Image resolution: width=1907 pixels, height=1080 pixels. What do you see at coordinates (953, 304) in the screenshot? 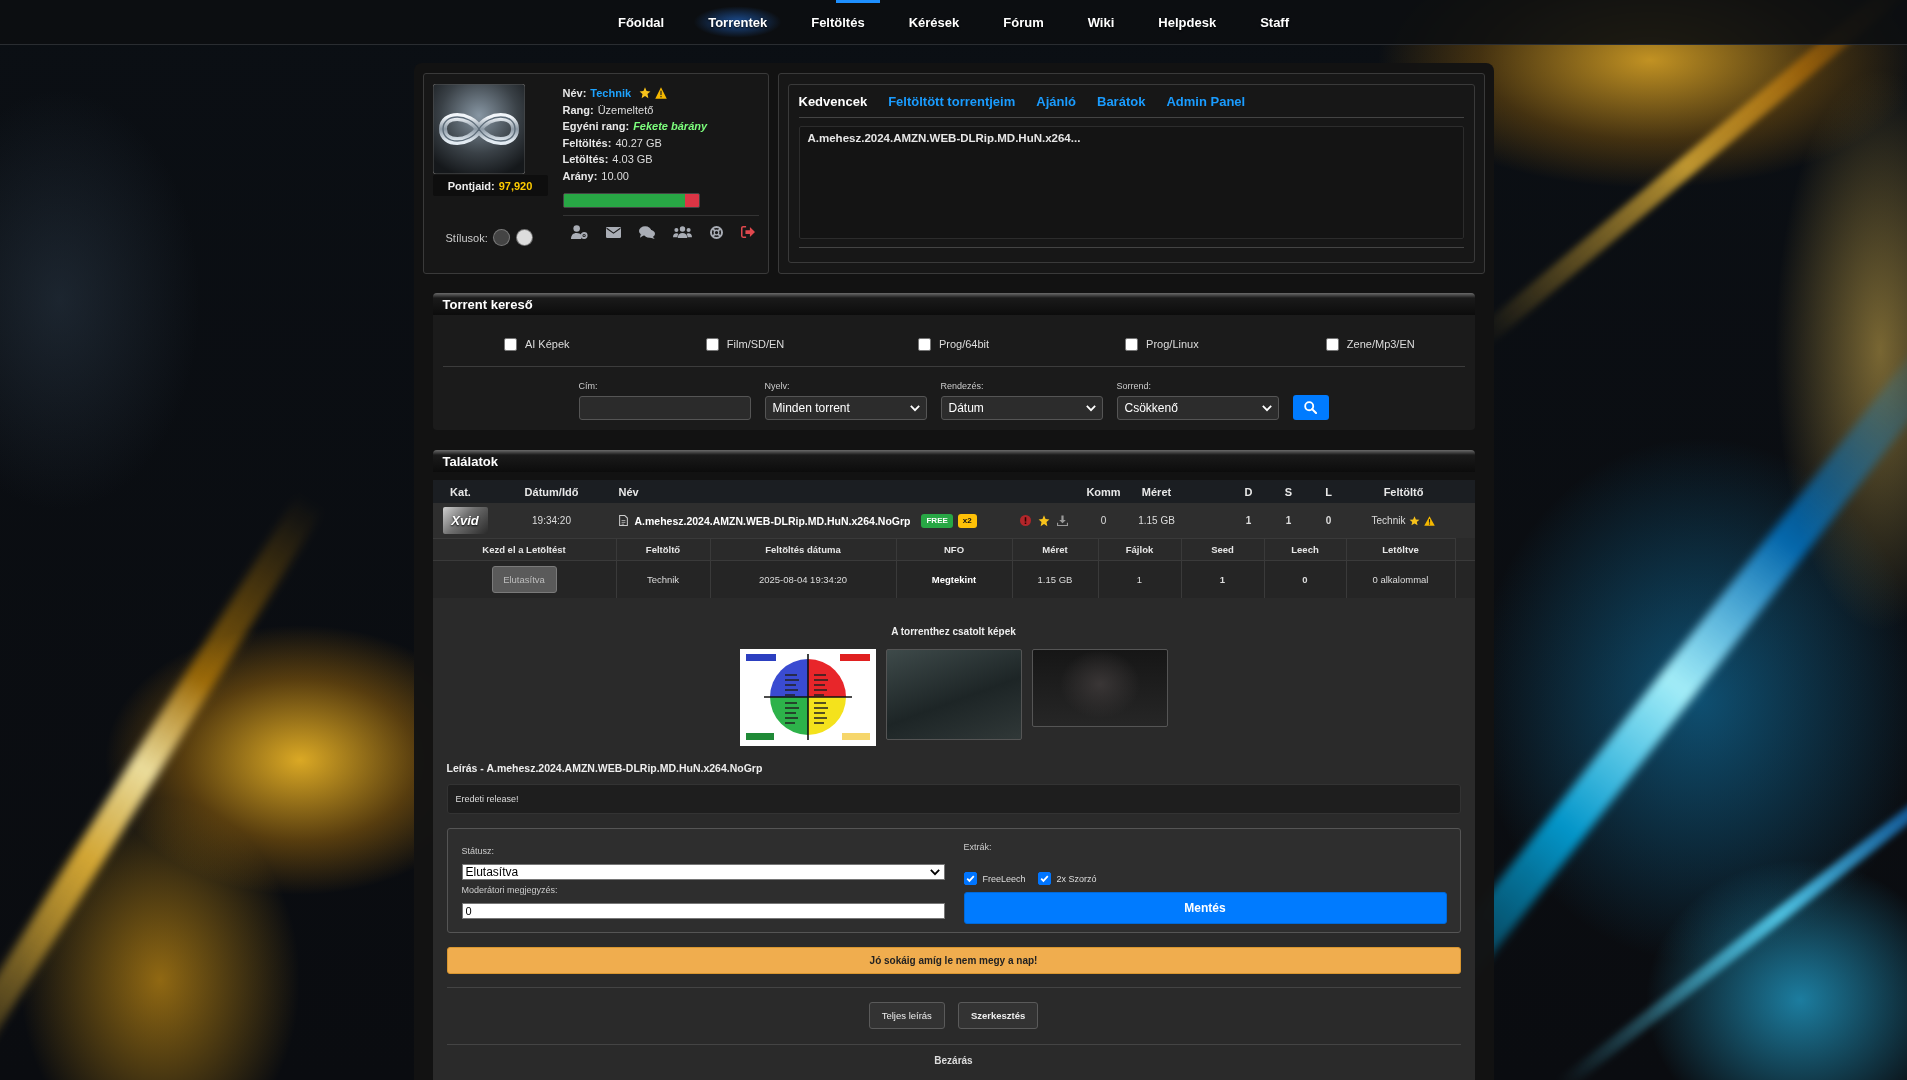
I see `section-header: Torrent kereső` at bounding box center [953, 304].